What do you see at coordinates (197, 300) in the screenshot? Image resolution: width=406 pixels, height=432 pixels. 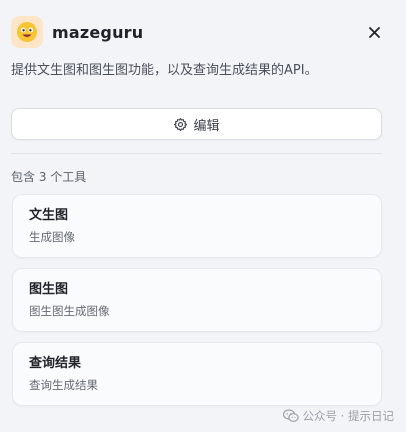 I see `tool-card-image-to-image: 图生图 图生图生成图像` at bounding box center [197, 300].